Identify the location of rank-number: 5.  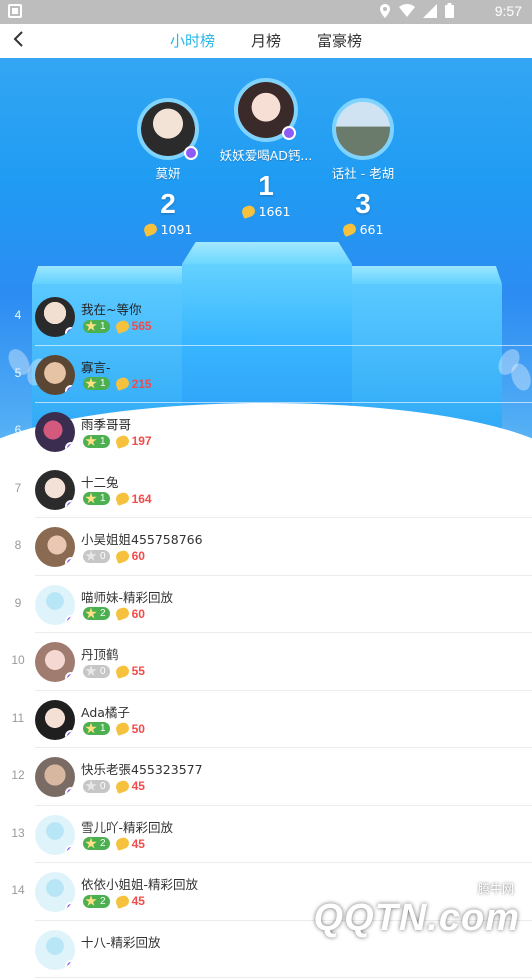
(18, 373).